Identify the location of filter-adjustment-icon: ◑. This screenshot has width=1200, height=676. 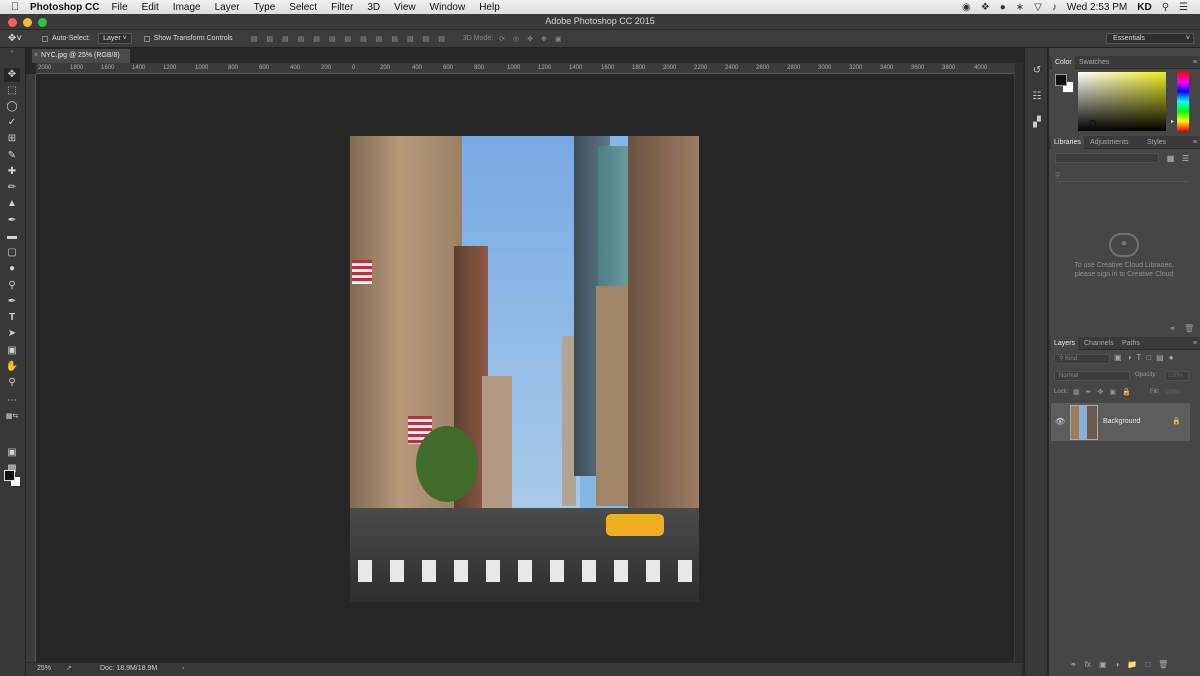
(1129, 357).